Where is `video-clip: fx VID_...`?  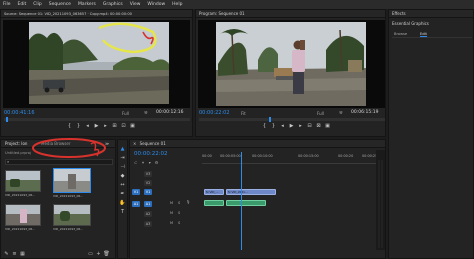
video-clip: fx VID_... is located at coordinates (214, 192).